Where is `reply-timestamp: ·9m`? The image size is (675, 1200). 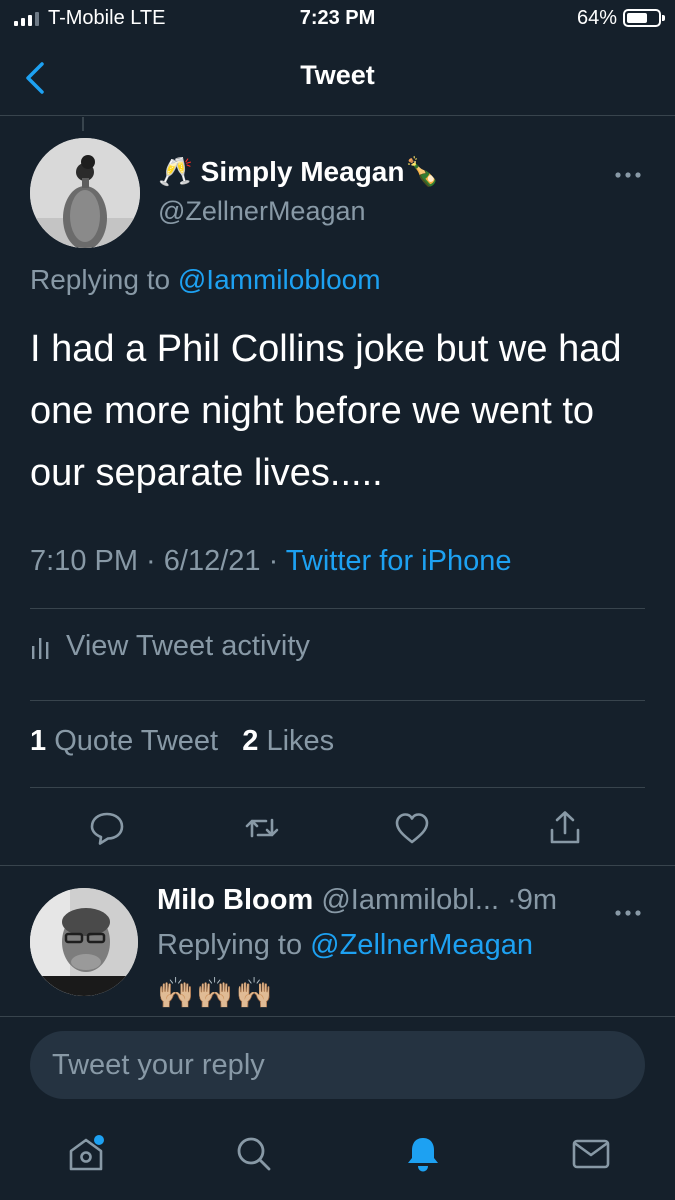
reply-timestamp: ·9m is located at coordinates (532, 900).